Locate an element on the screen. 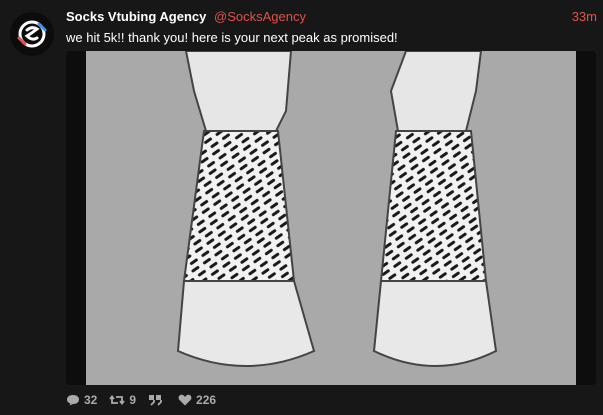  display-name: Socks Vtubing Agency is located at coordinates (136, 16).